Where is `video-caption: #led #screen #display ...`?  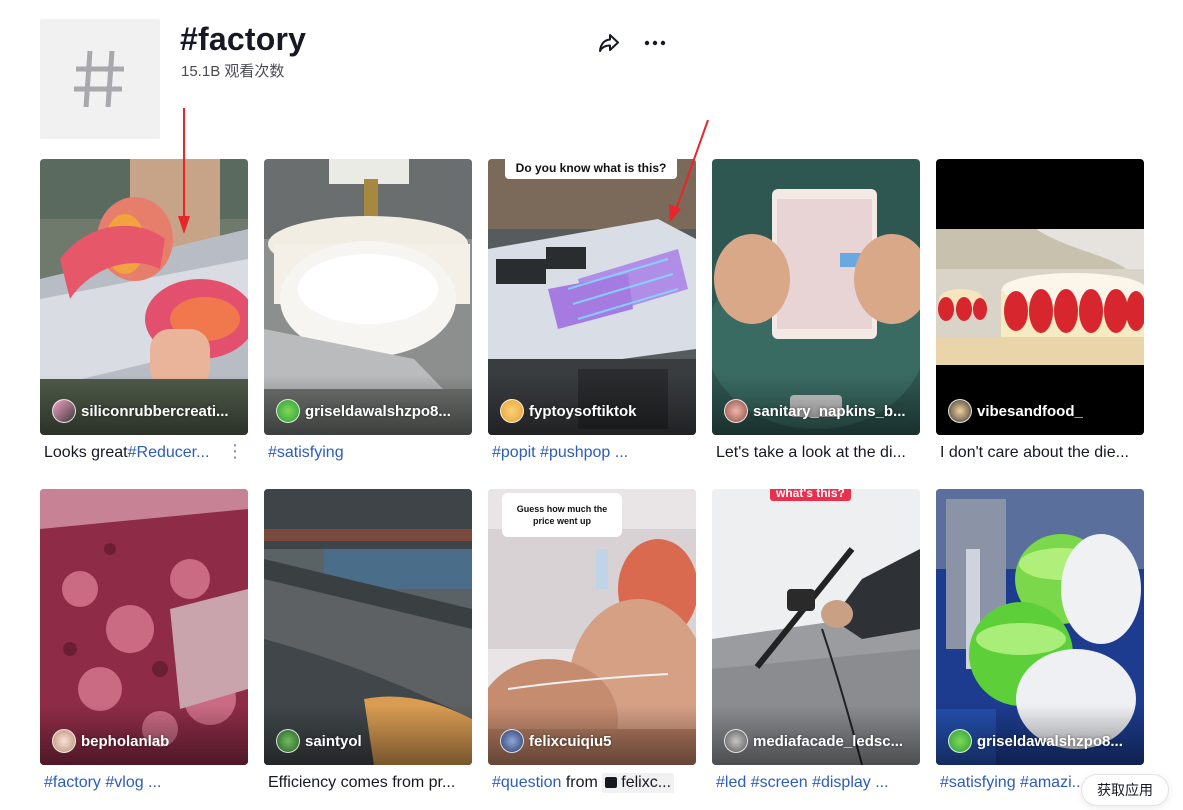
video-caption: #led #screen #display ... is located at coordinates (814, 783).